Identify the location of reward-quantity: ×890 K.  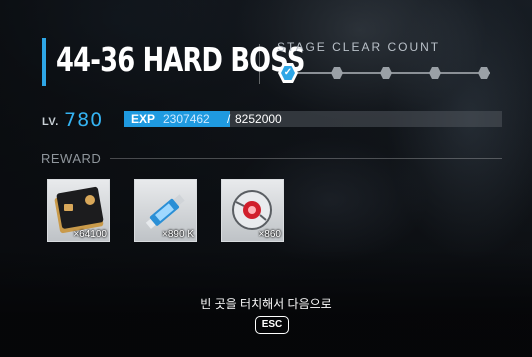
(178, 234).